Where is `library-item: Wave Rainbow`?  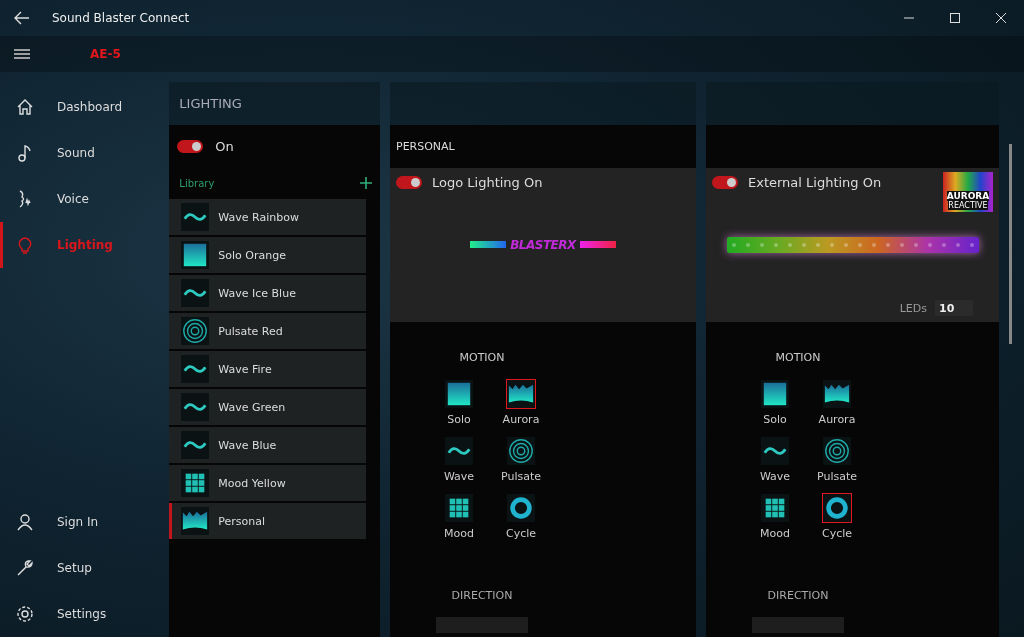 library-item: Wave Rainbow is located at coordinates (268, 217).